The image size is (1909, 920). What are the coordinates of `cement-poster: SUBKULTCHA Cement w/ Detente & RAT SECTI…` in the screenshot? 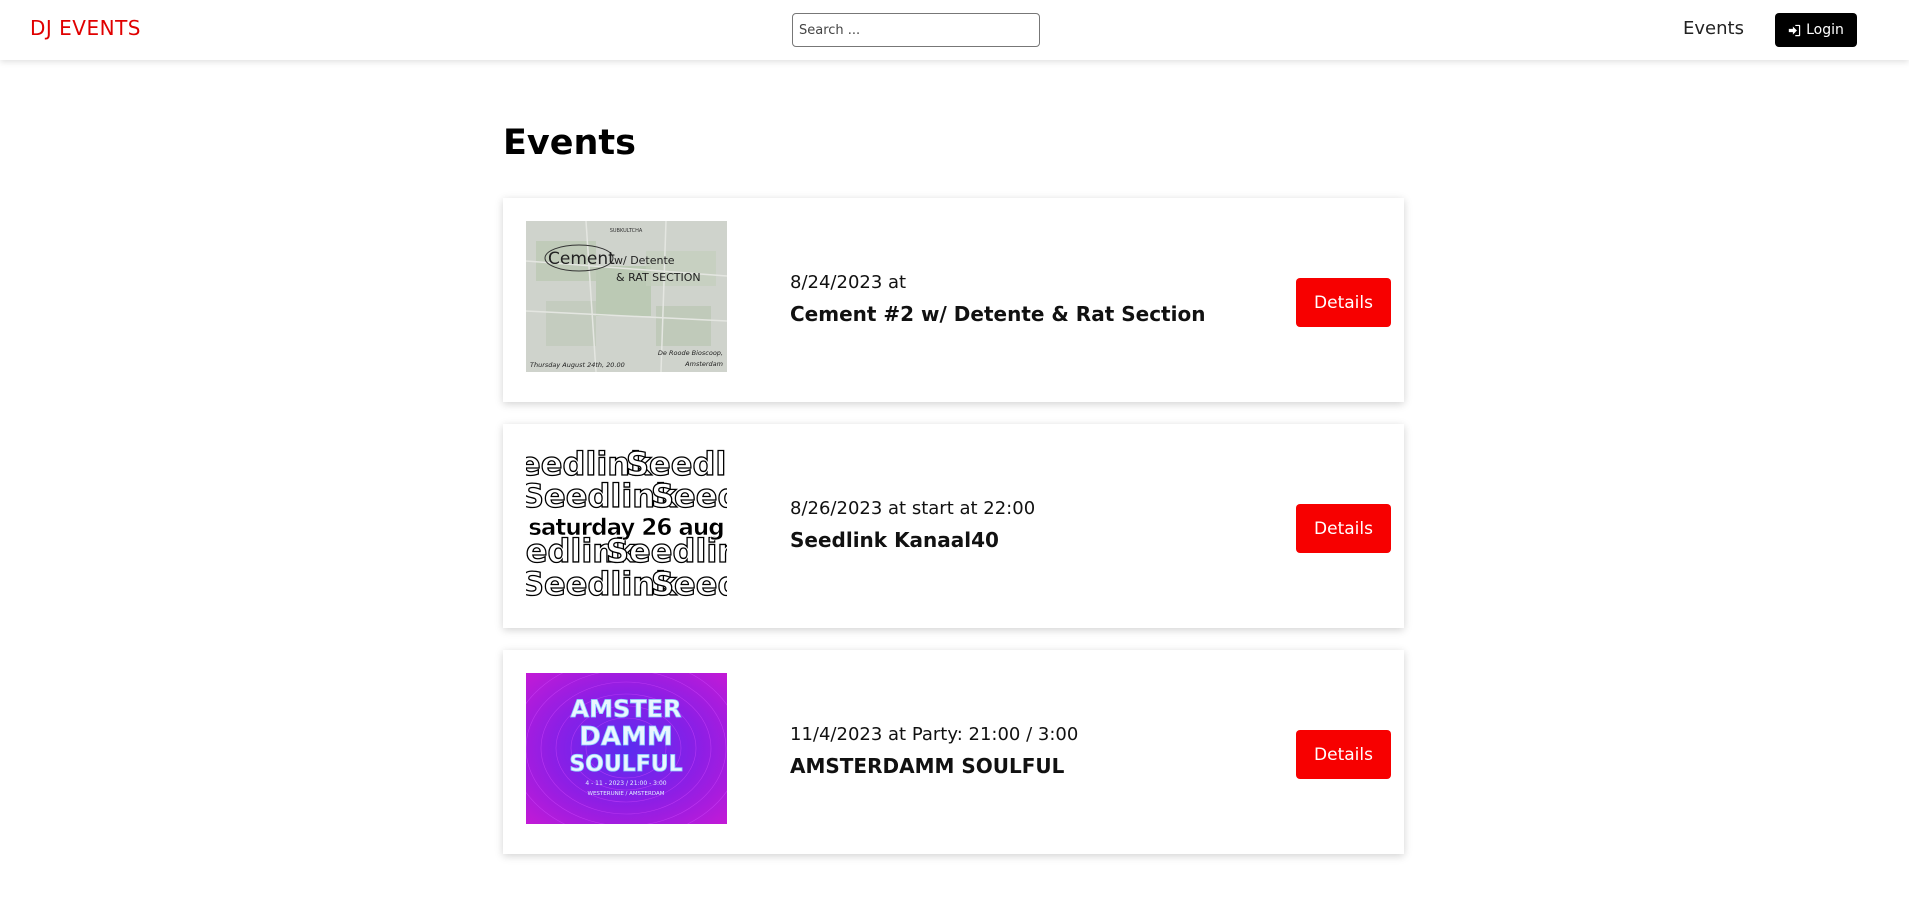 It's located at (626, 296).